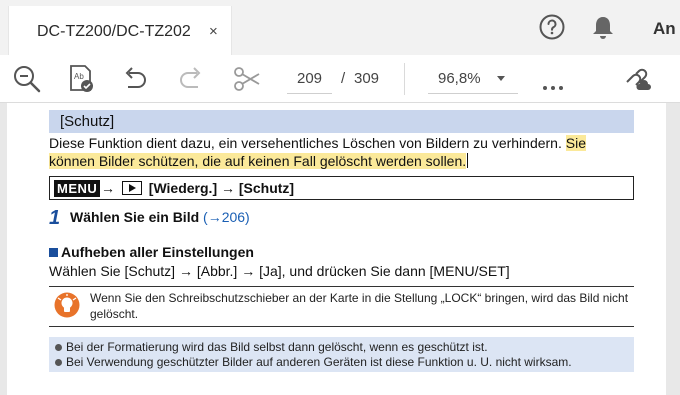  What do you see at coordinates (664, 29) in the screenshot?
I see `account-label: An` at bounding box center [664, 29].